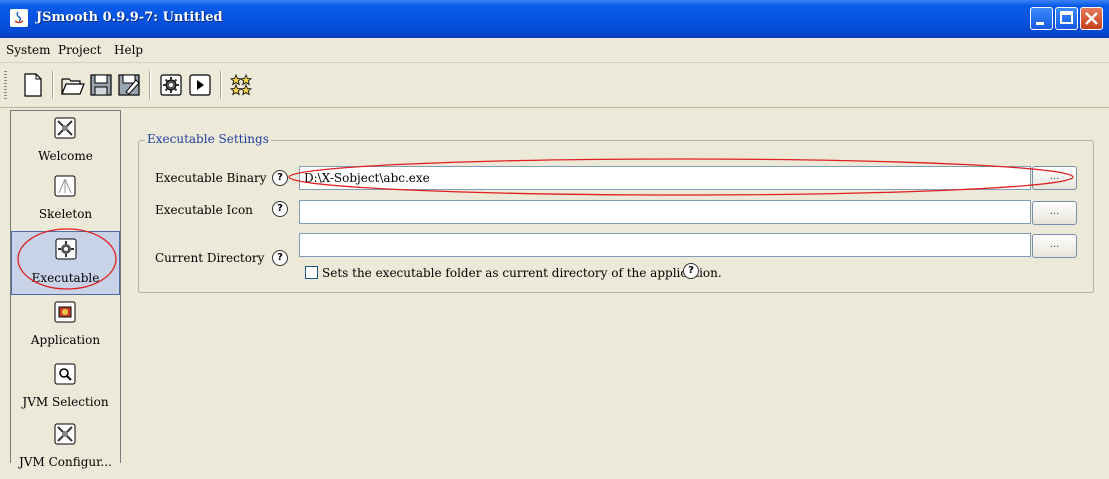 This screenshot has width=1109, height=479. I want to click on current-directory-label: Current Directory, so click(210, 258).